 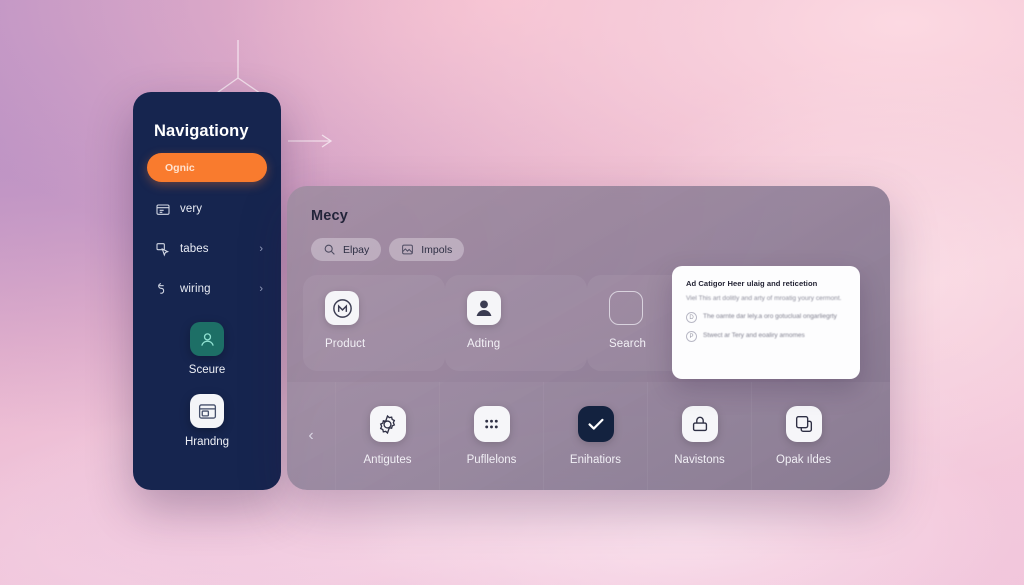 I want to click on search-icon, so click(x=329, y=249).